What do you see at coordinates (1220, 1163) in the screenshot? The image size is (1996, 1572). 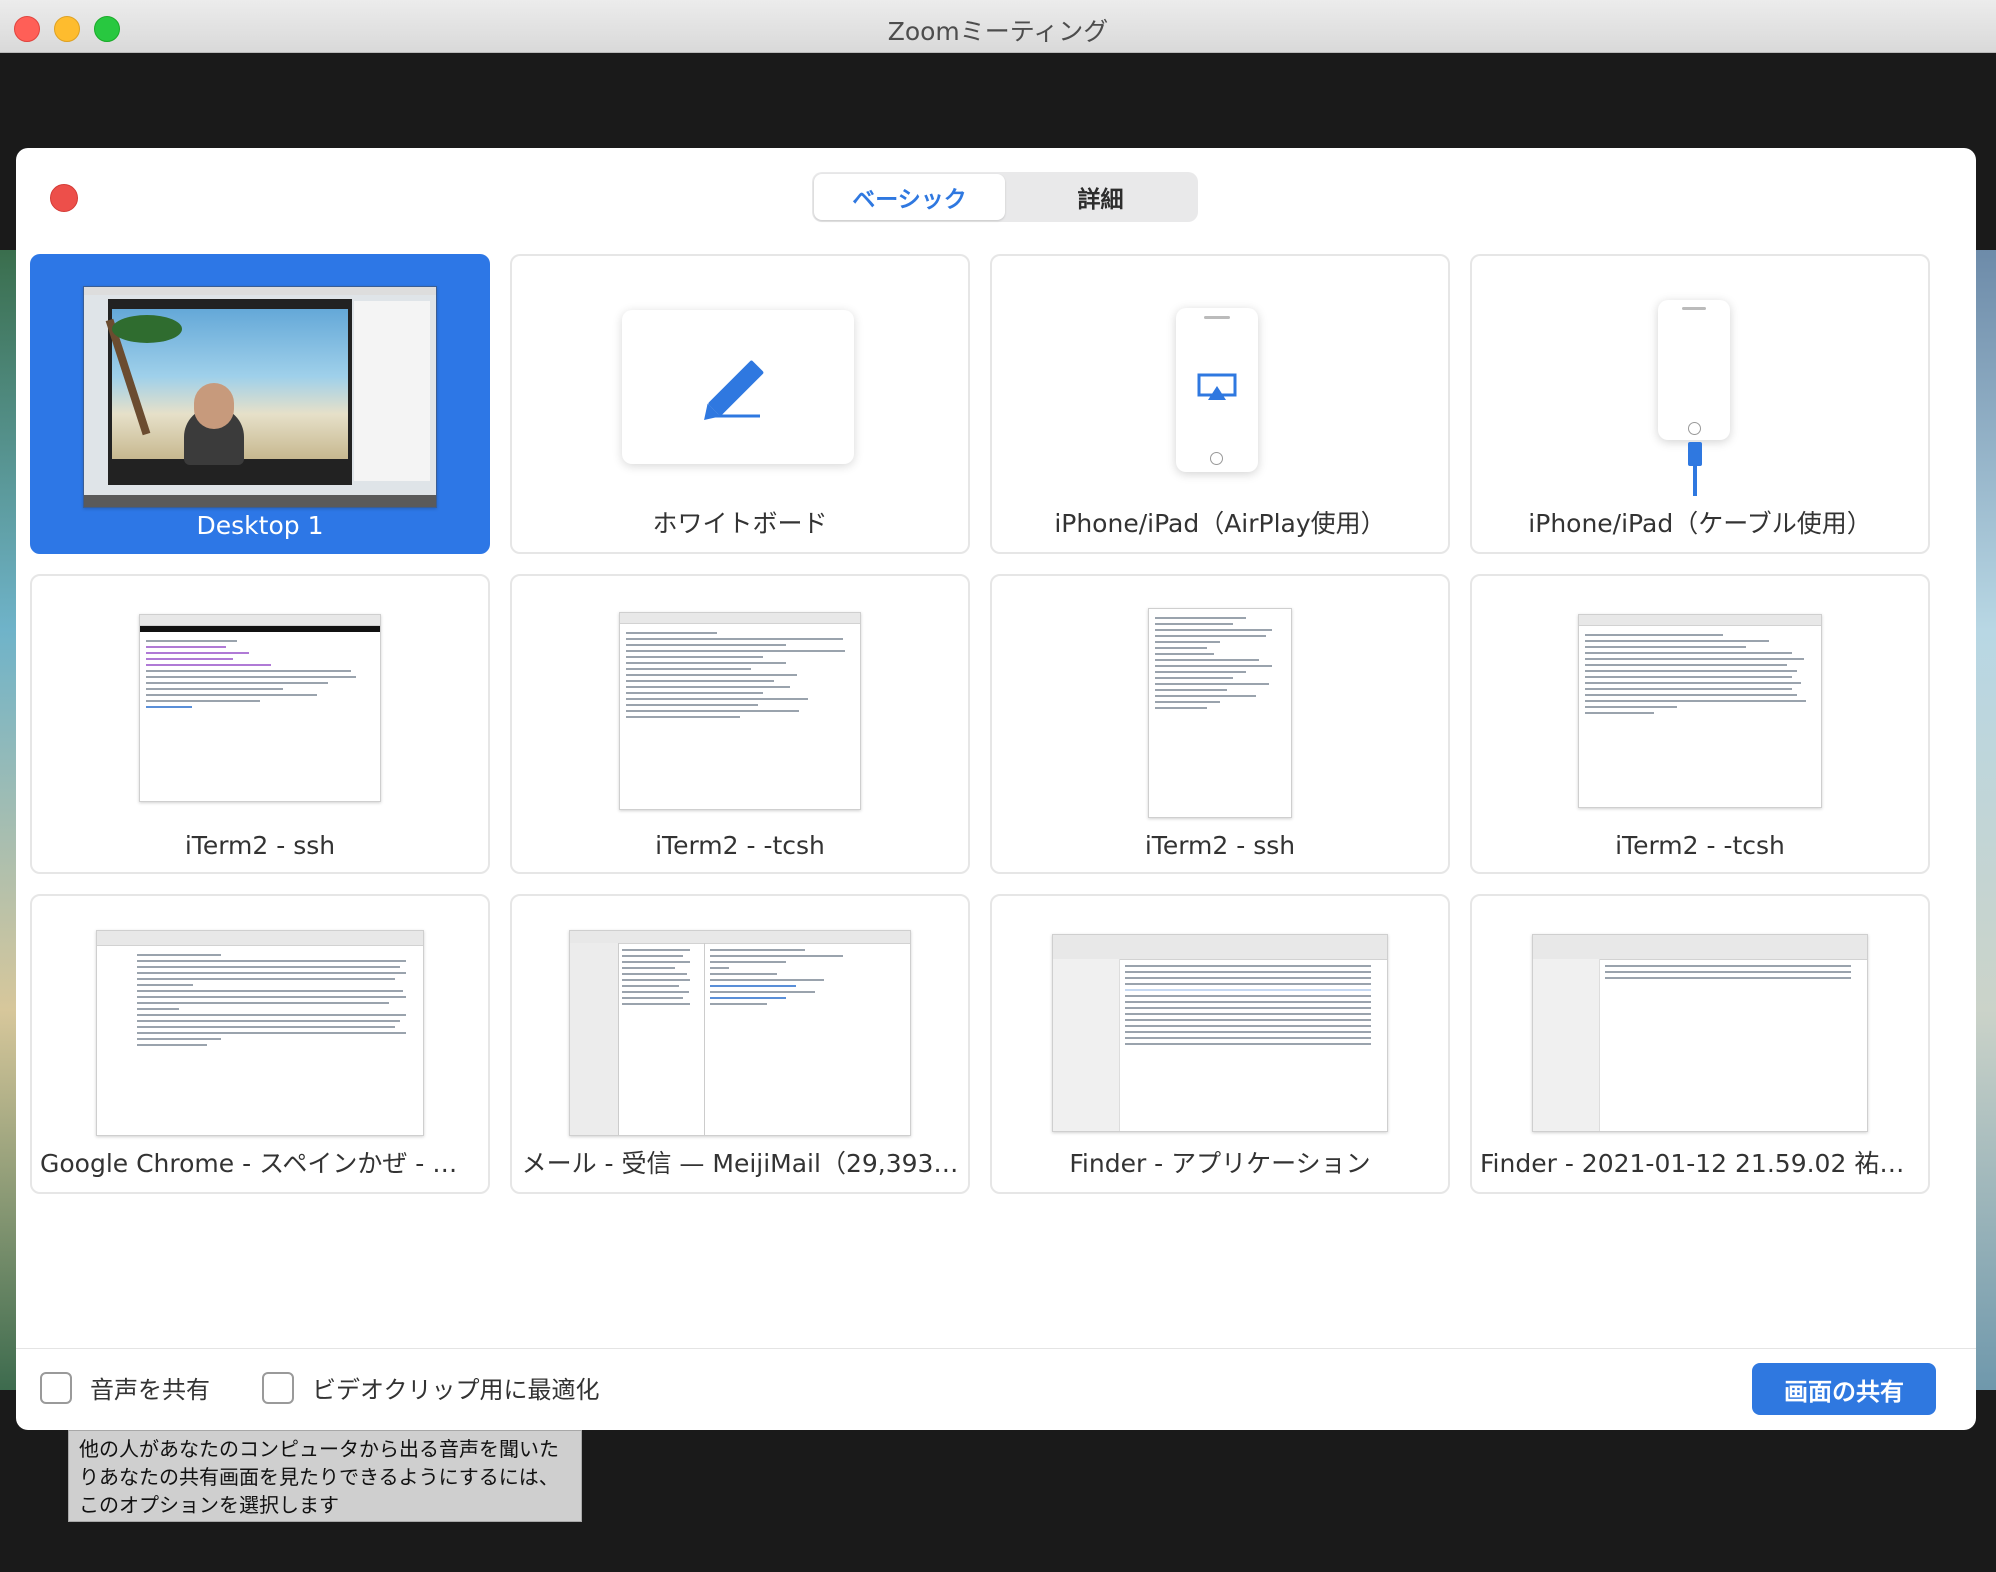 I see `tile-label-finder-apps: Finder - アプリケーション` at bounding box center [1220, 1163].